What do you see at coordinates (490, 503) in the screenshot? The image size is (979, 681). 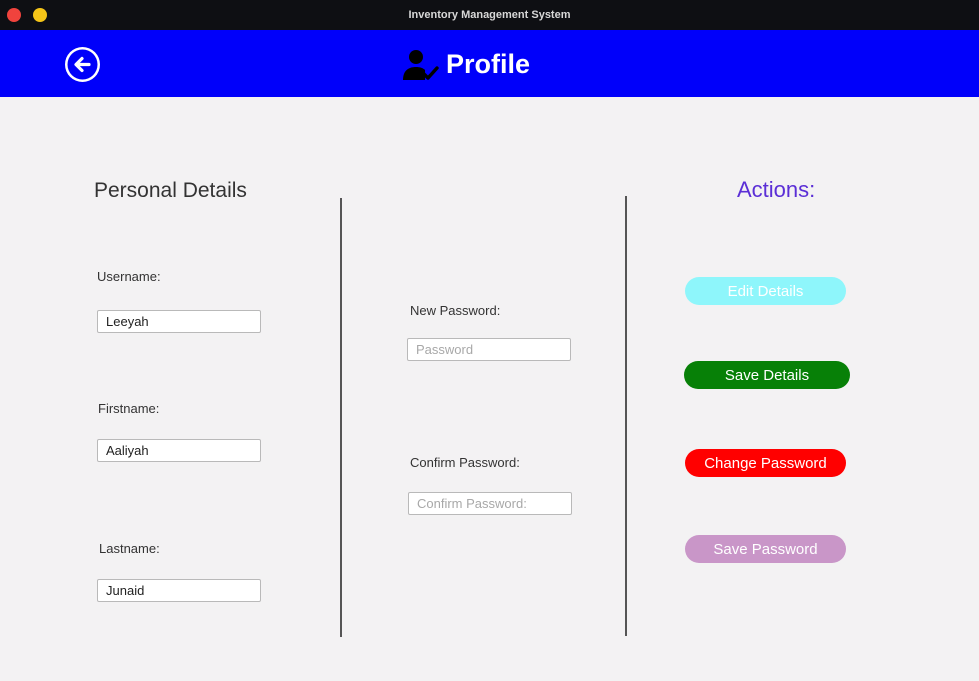 I see `confirm-password-input` at bounding box center [490, 503].